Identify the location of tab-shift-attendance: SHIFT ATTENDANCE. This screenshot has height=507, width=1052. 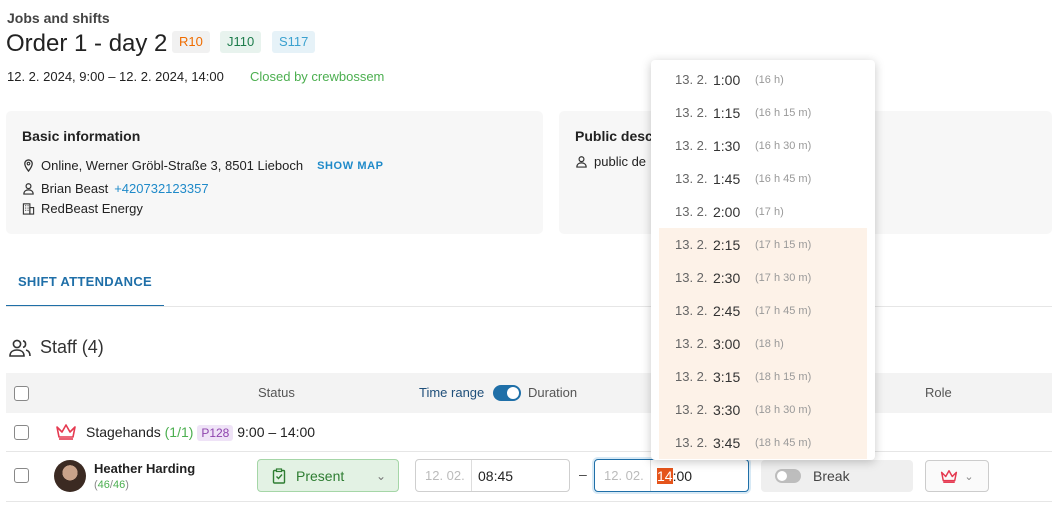
(85, 285).